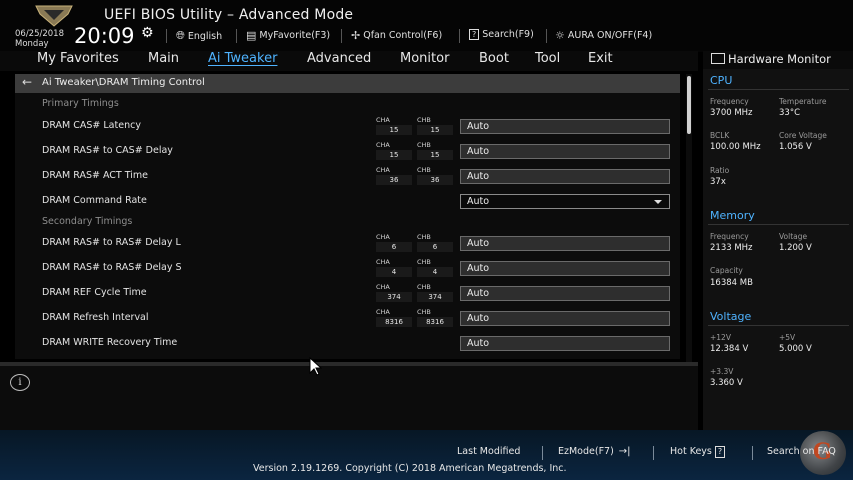  What do you see at coordinates (394, 247) in the screenshot?
I see `cha-value: 6` at bounding box center [394, 247].